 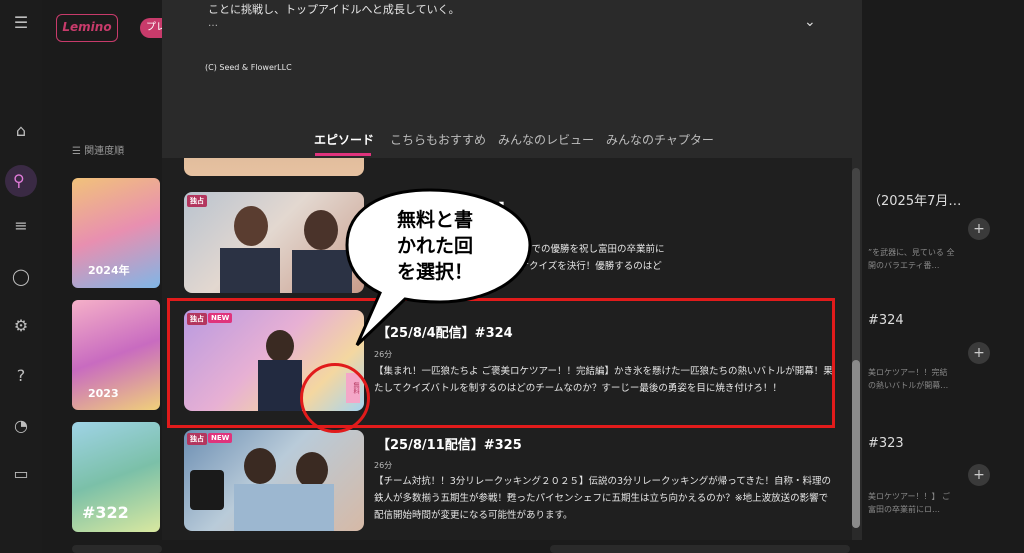 I want to click on active-tab-indicator, so click(x=343, y=154).